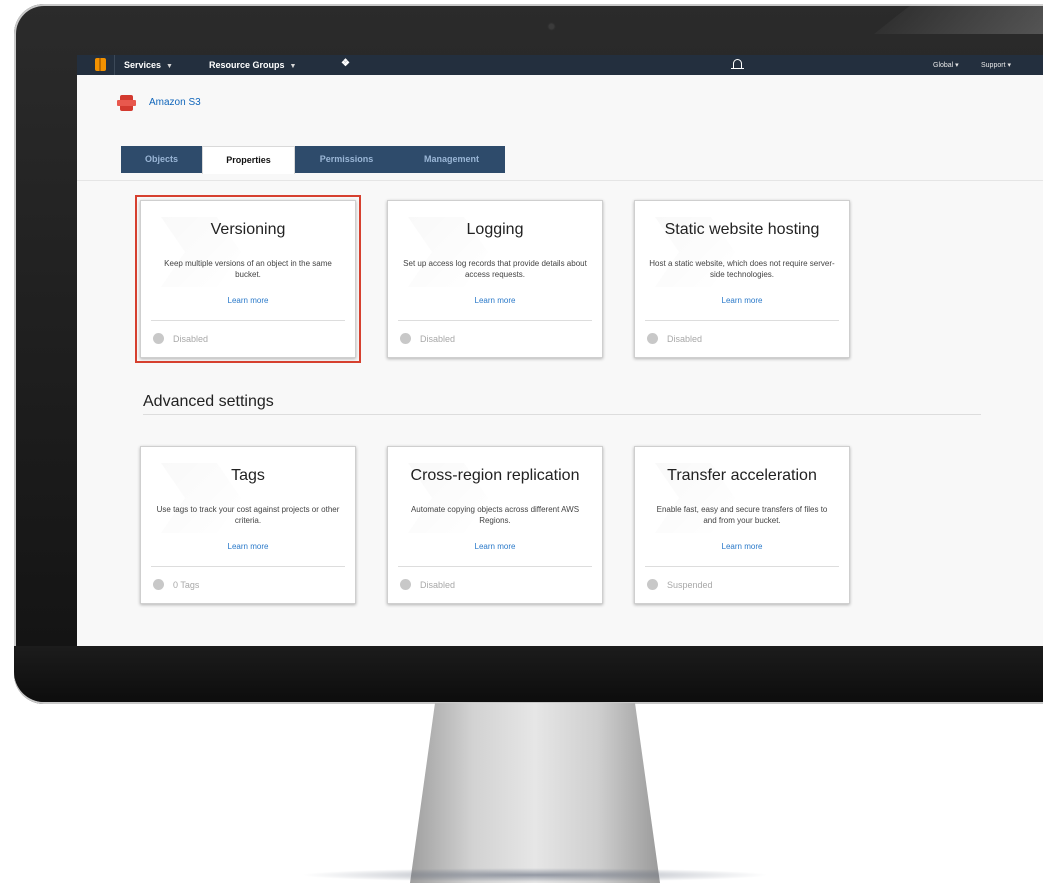  I want to click on tab-properties: Properties, so click(248, 160).